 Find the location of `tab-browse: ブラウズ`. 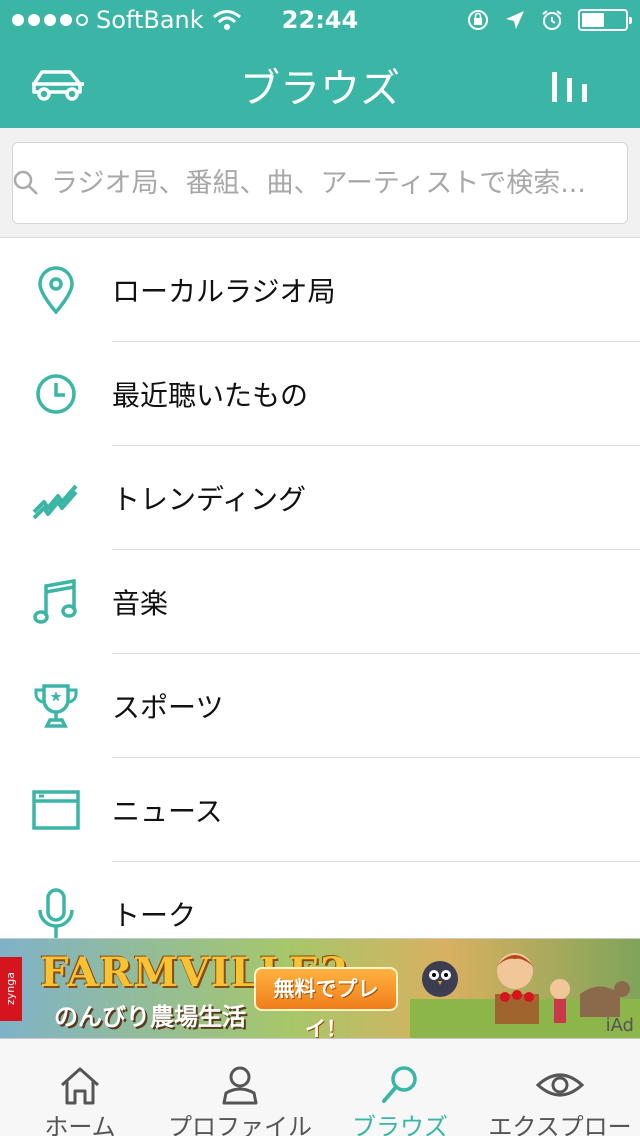

tab-browse: ブラウズ is located at coordinates (400, 1087).